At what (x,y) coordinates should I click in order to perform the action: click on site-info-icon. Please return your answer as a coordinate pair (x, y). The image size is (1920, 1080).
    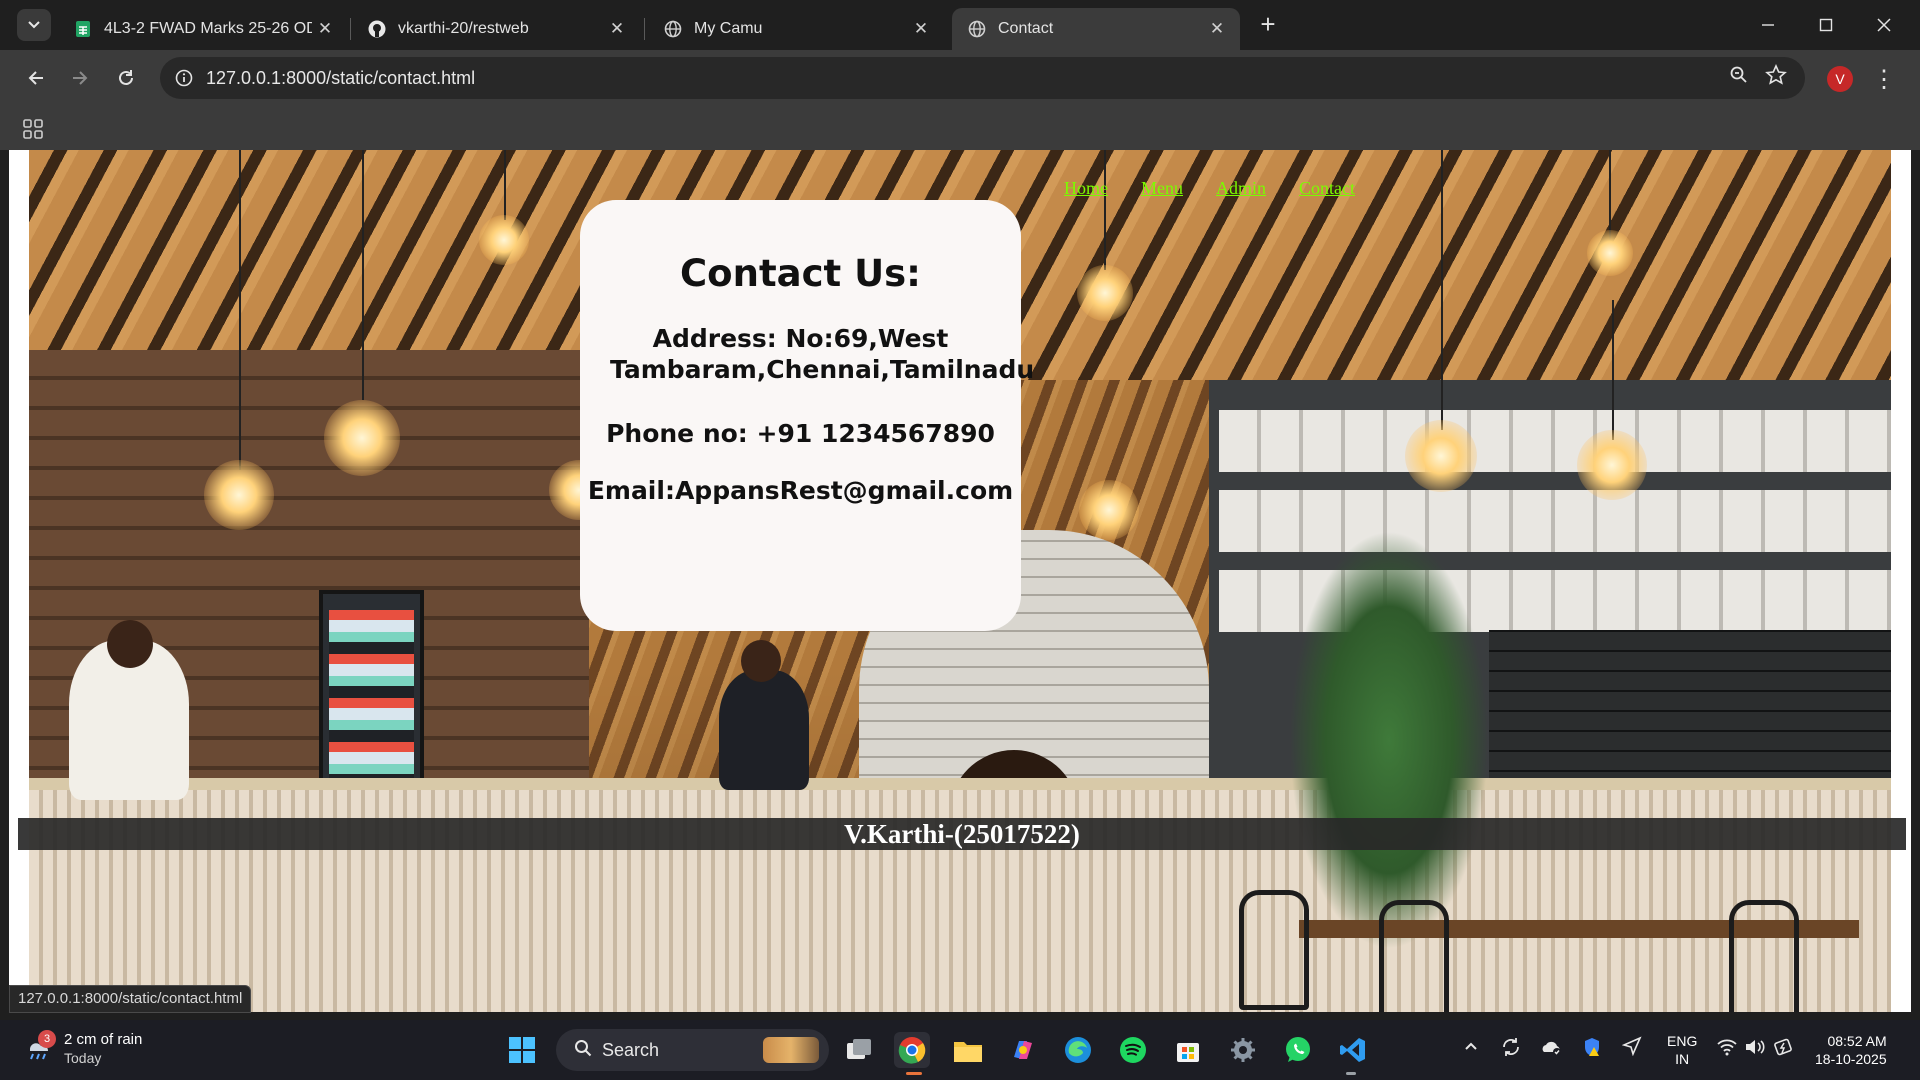
    Looking at the image, I should click on (184, 78).